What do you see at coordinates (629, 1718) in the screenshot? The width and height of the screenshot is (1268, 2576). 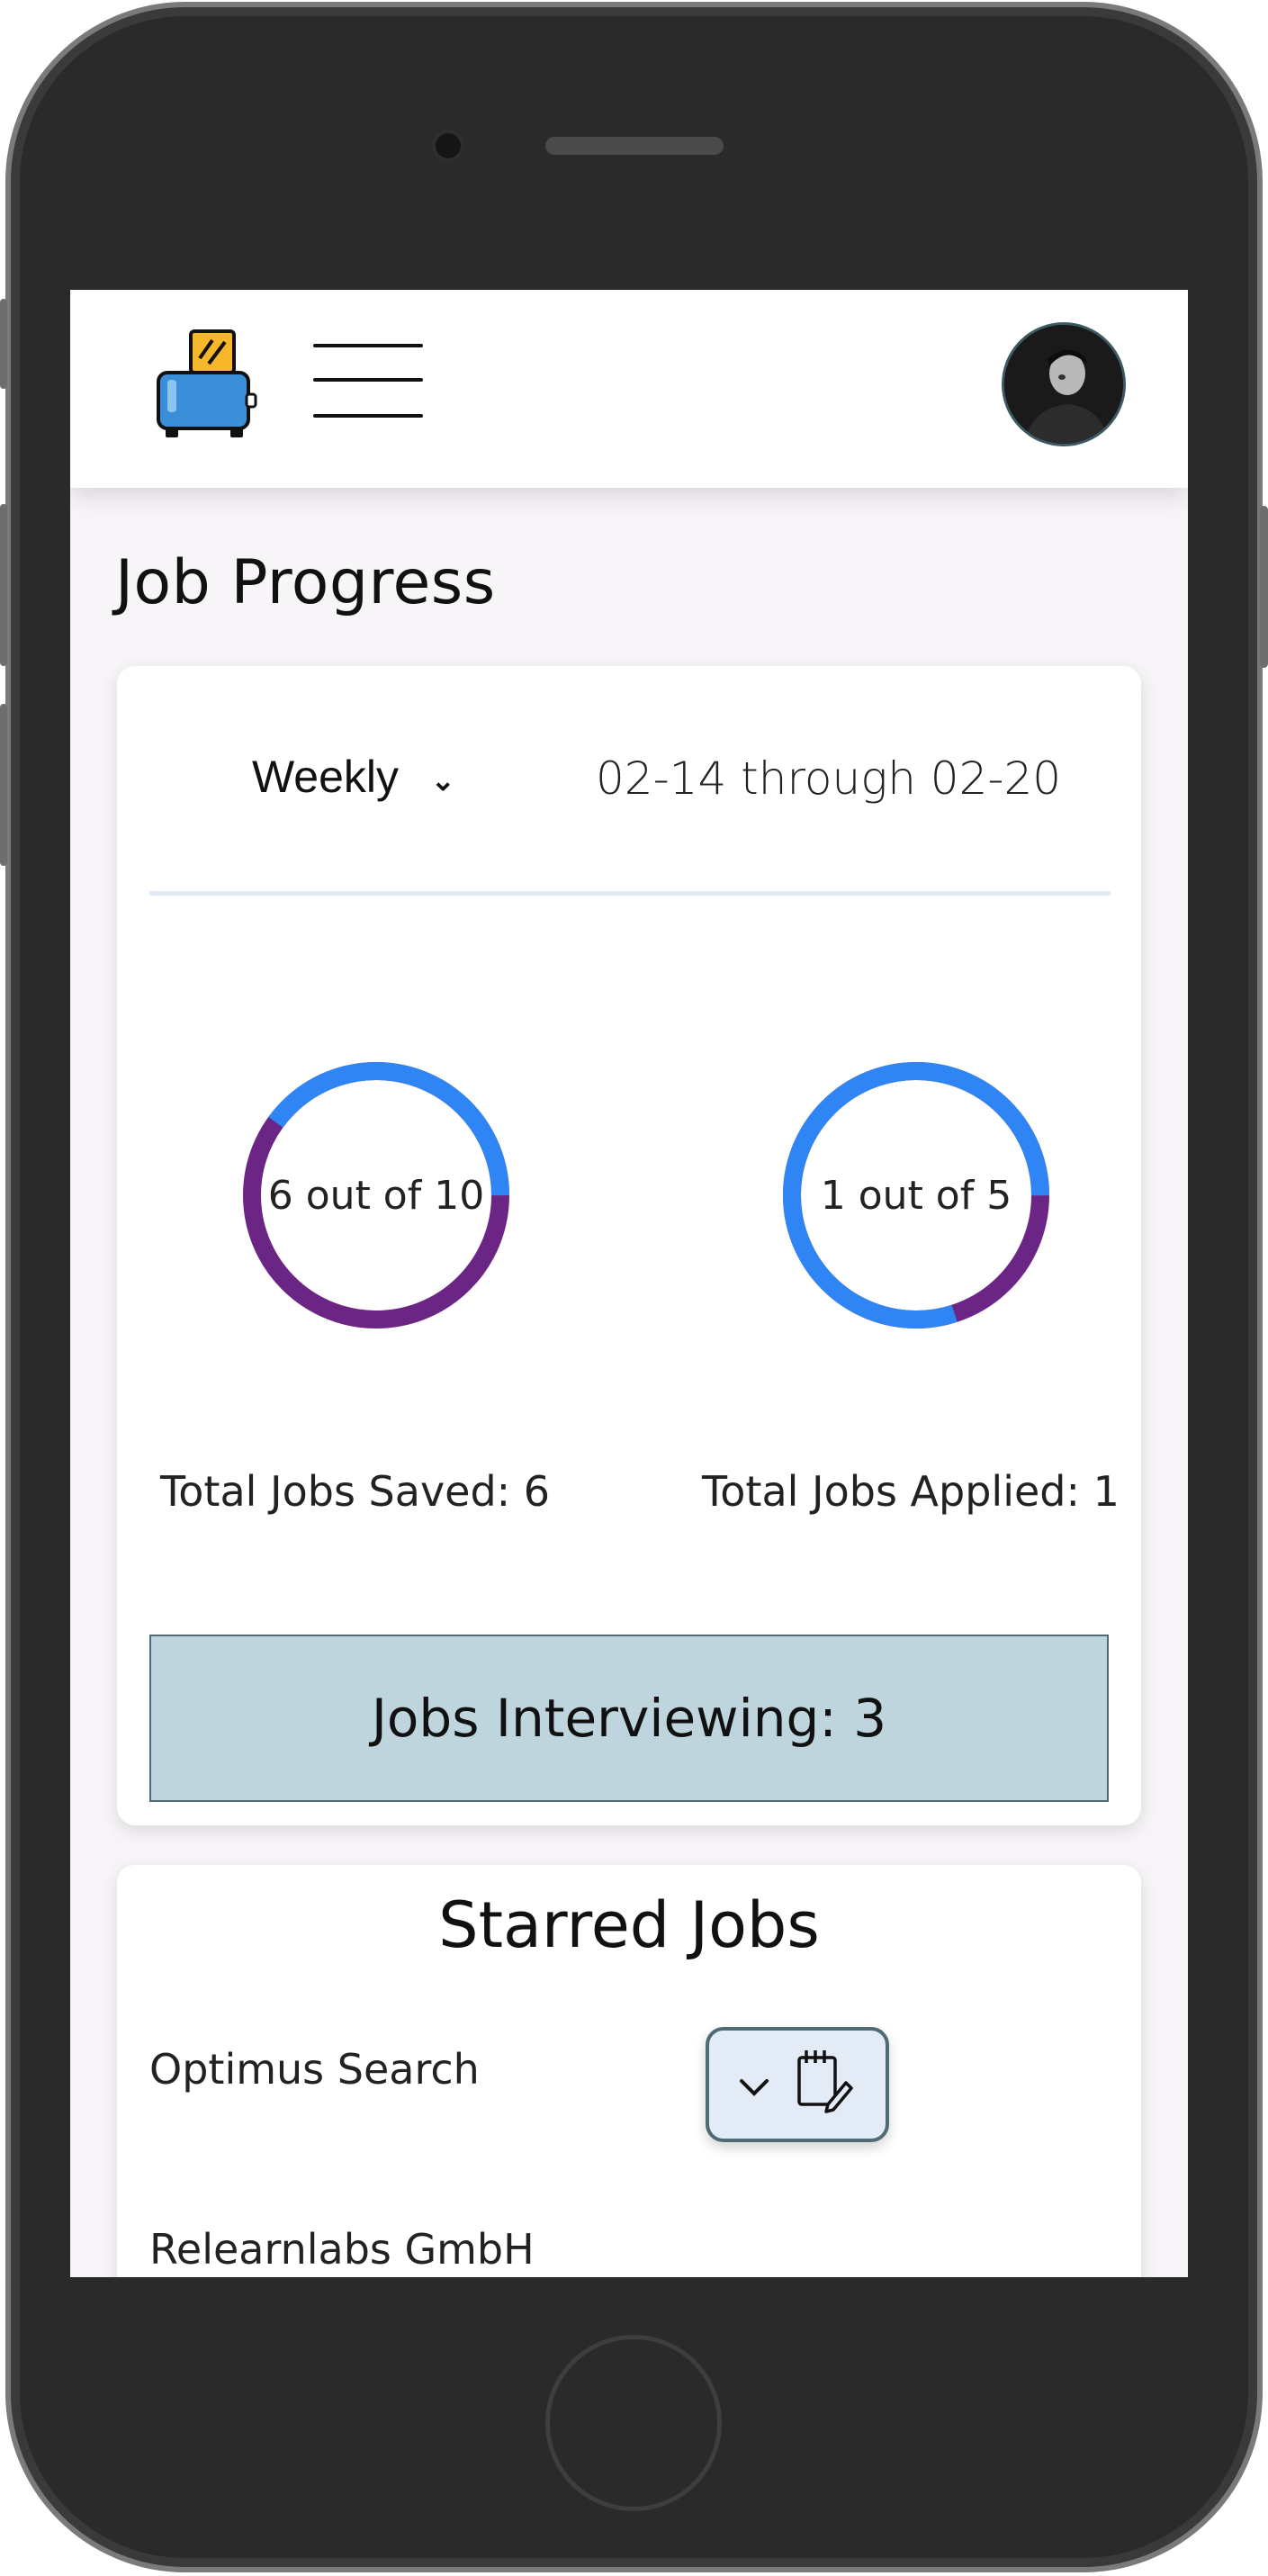 I see `jobs-interviewing-button: Jobs Interviewing: 3` at bounding box center [629, 1718].